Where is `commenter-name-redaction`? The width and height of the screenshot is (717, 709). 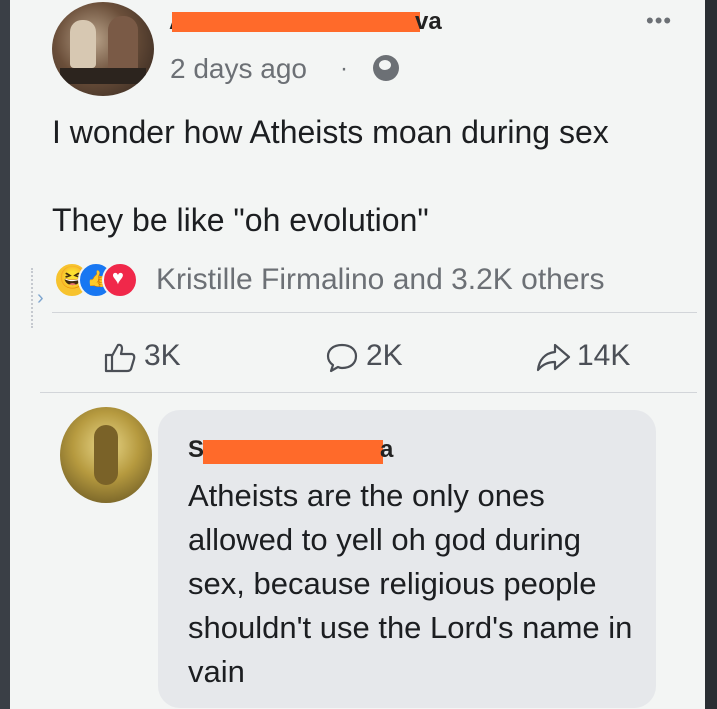 commenter-name-redaction is located at coordinates (293, 452).